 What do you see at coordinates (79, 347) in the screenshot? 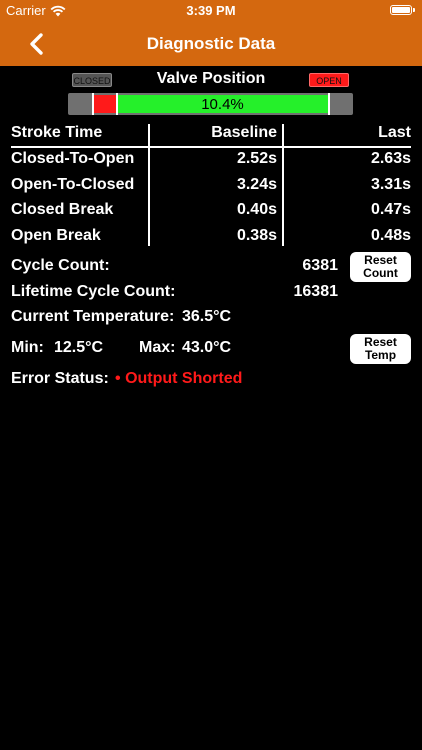
I see `min-temperature-value: 12.5°C` at bounding box center [79, 347].